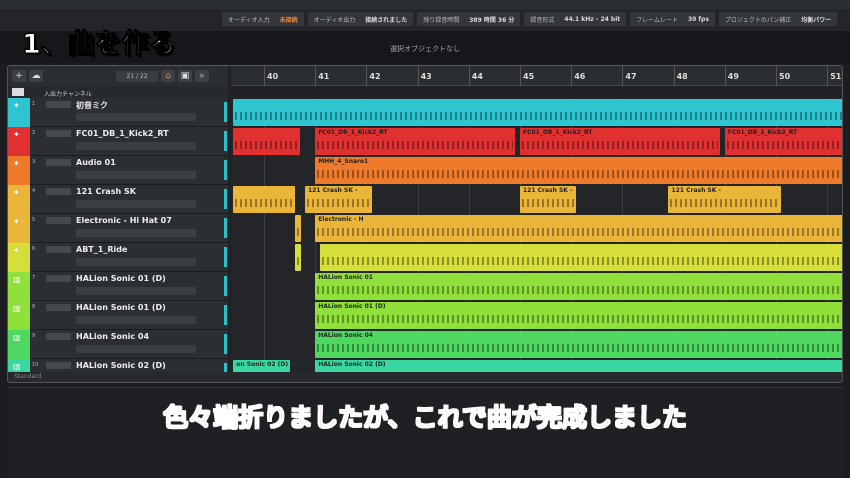  I want to click on status-item: 残り録音時間 389 時間 36 分, so click(469, 19).